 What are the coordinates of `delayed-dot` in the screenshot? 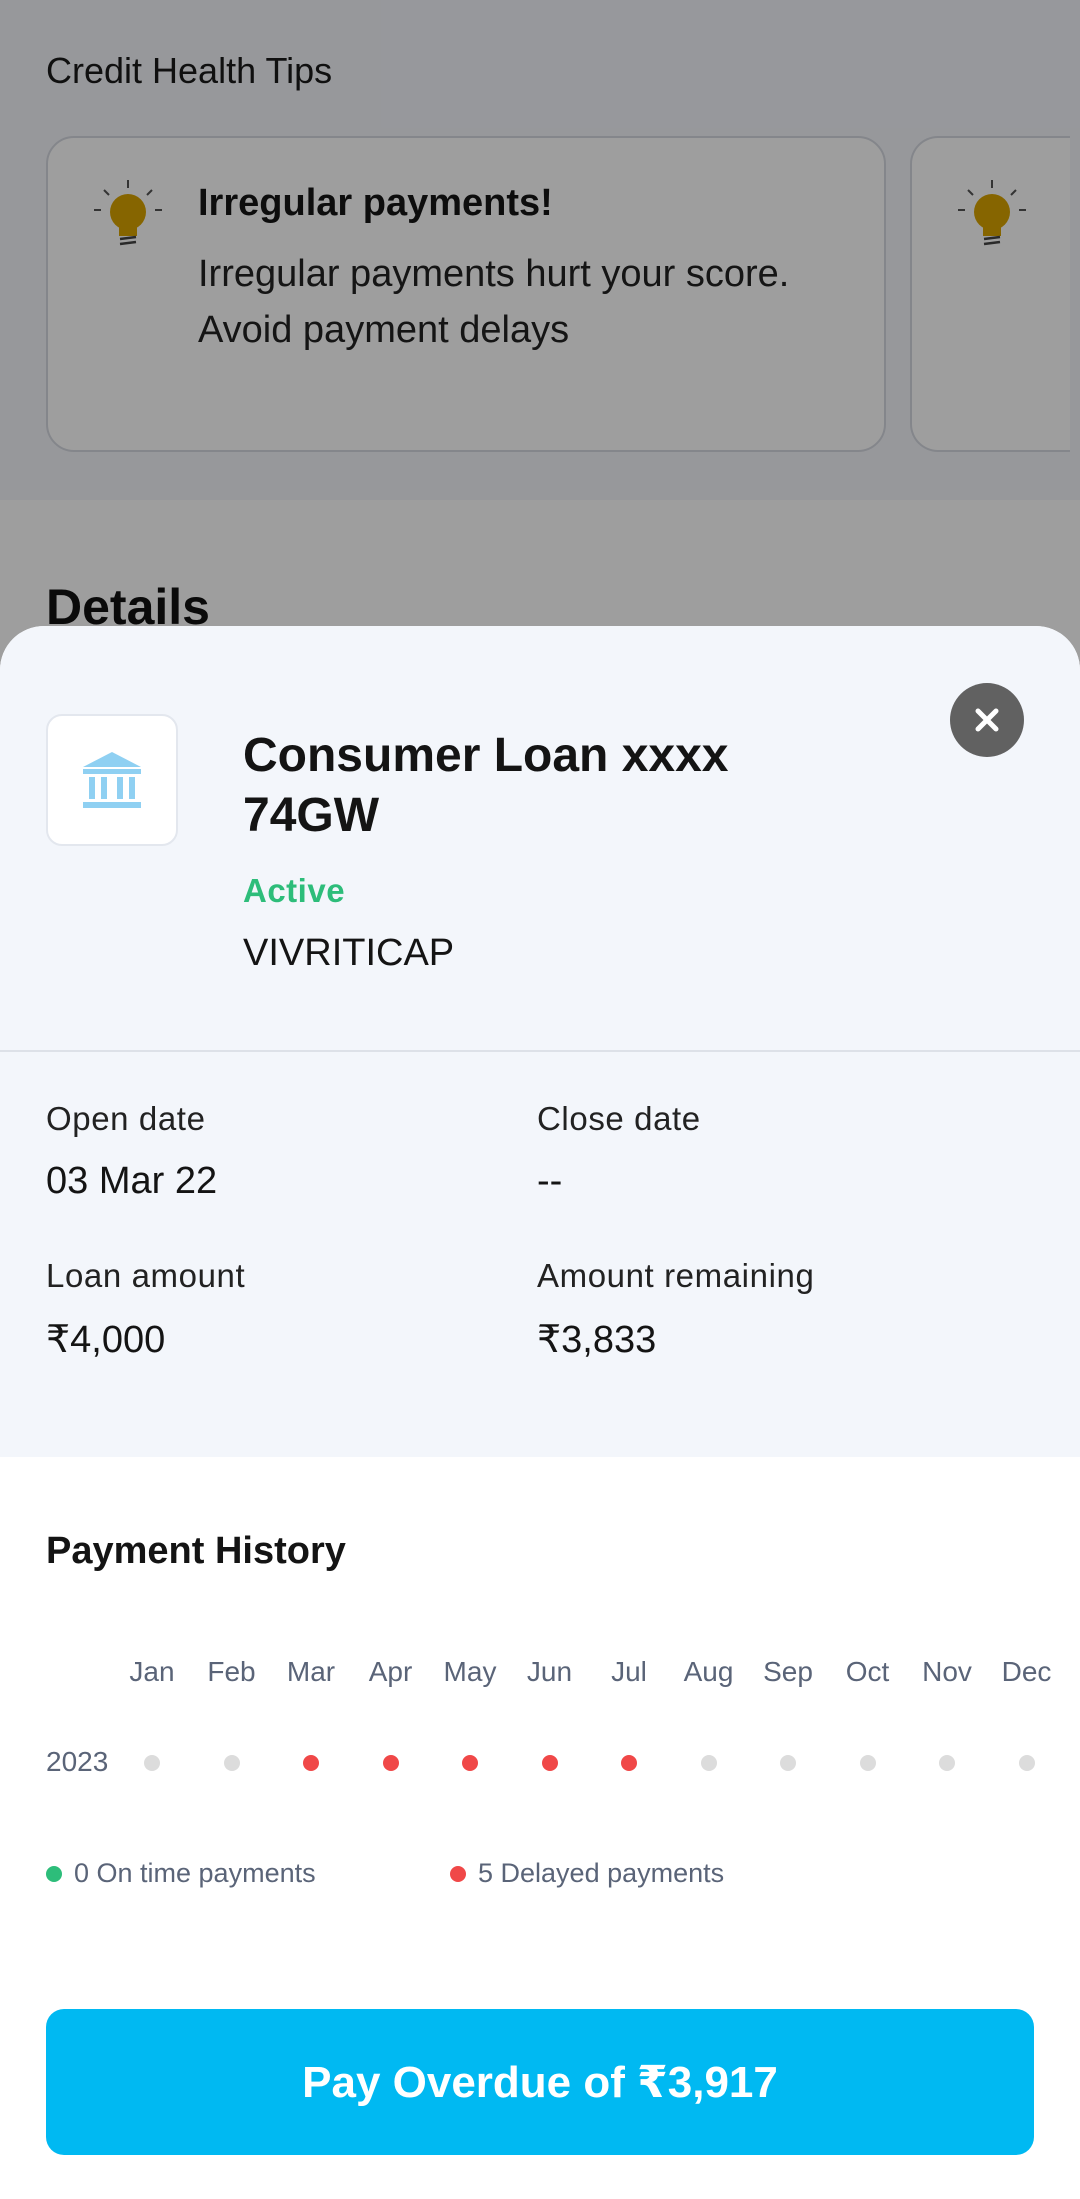 It's located at (458, 1873).